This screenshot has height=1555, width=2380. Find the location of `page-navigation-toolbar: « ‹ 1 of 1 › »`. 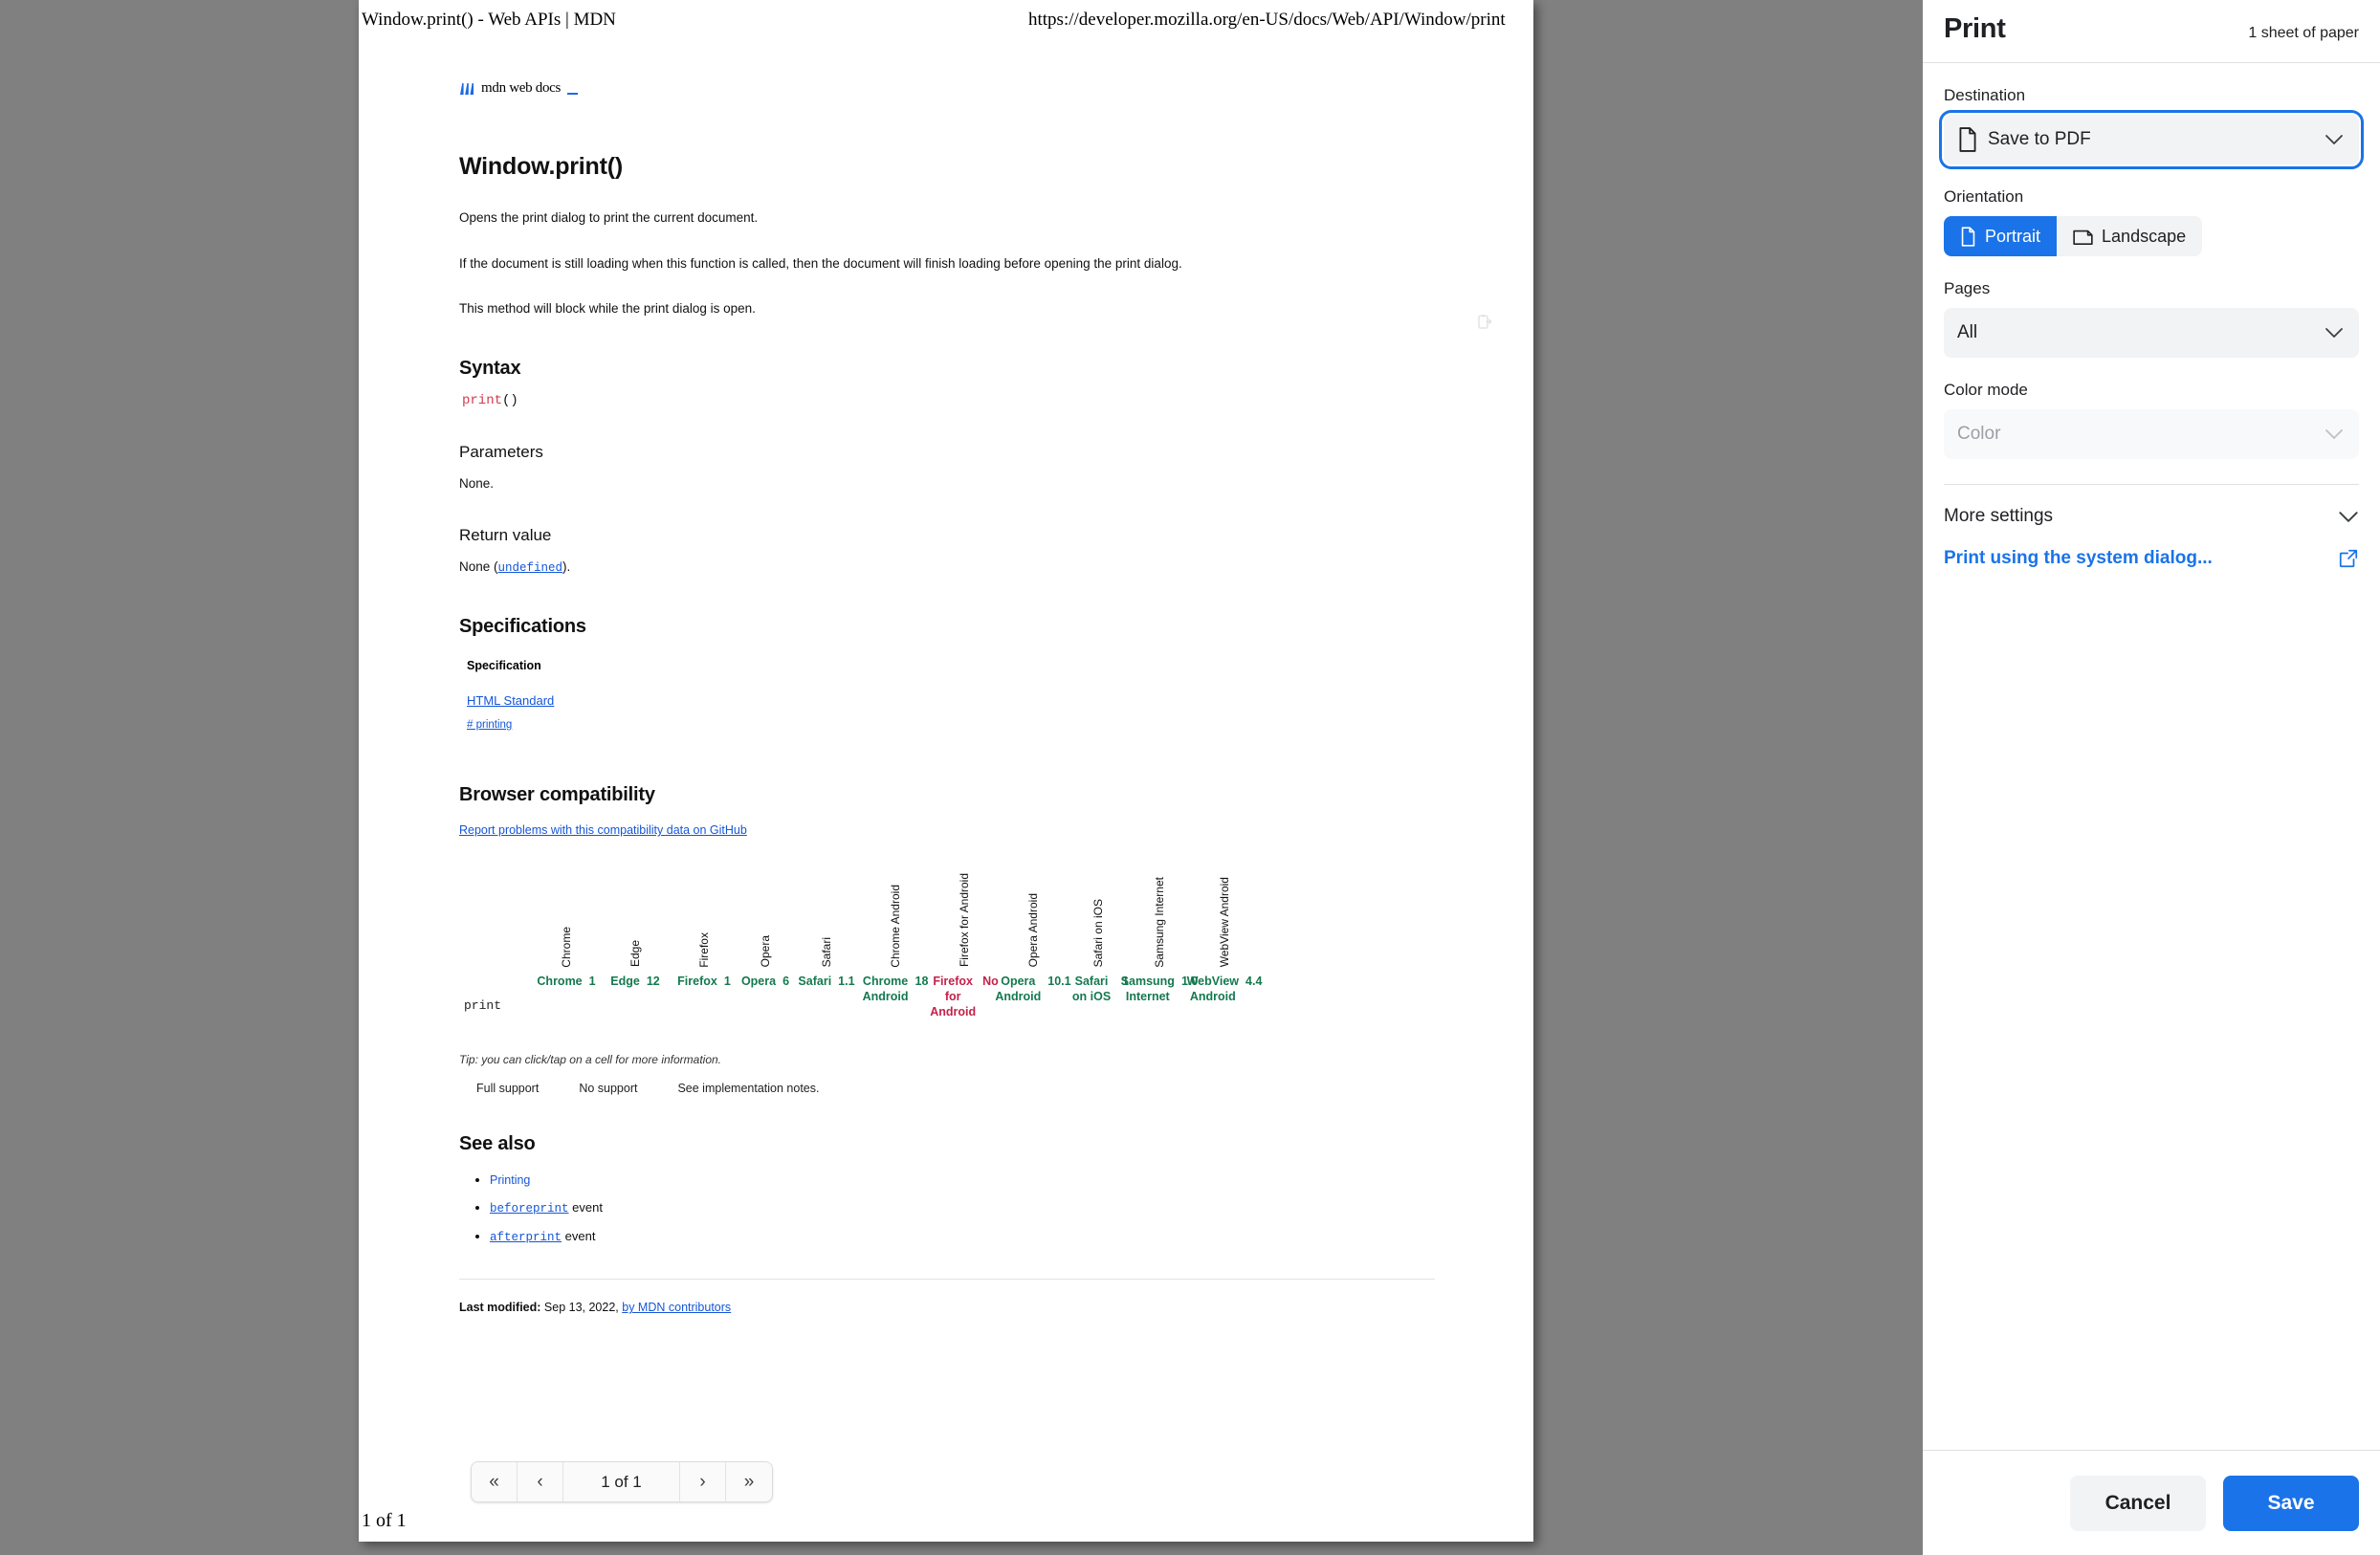

page-navigation-toolbar: « ‹ 1 of 1 › » is located at coordinates (622, 1481).